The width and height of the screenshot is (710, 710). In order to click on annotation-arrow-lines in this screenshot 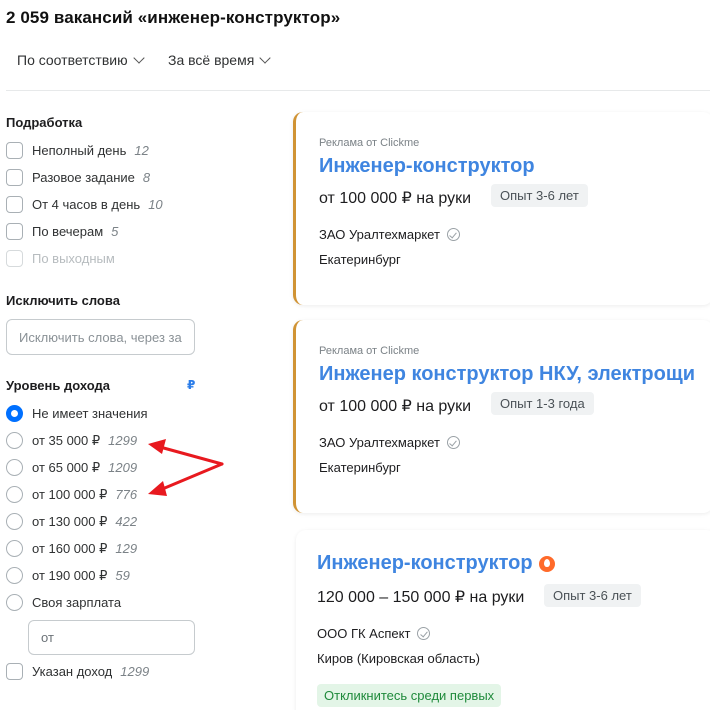, I will do `click(191, 468)`.